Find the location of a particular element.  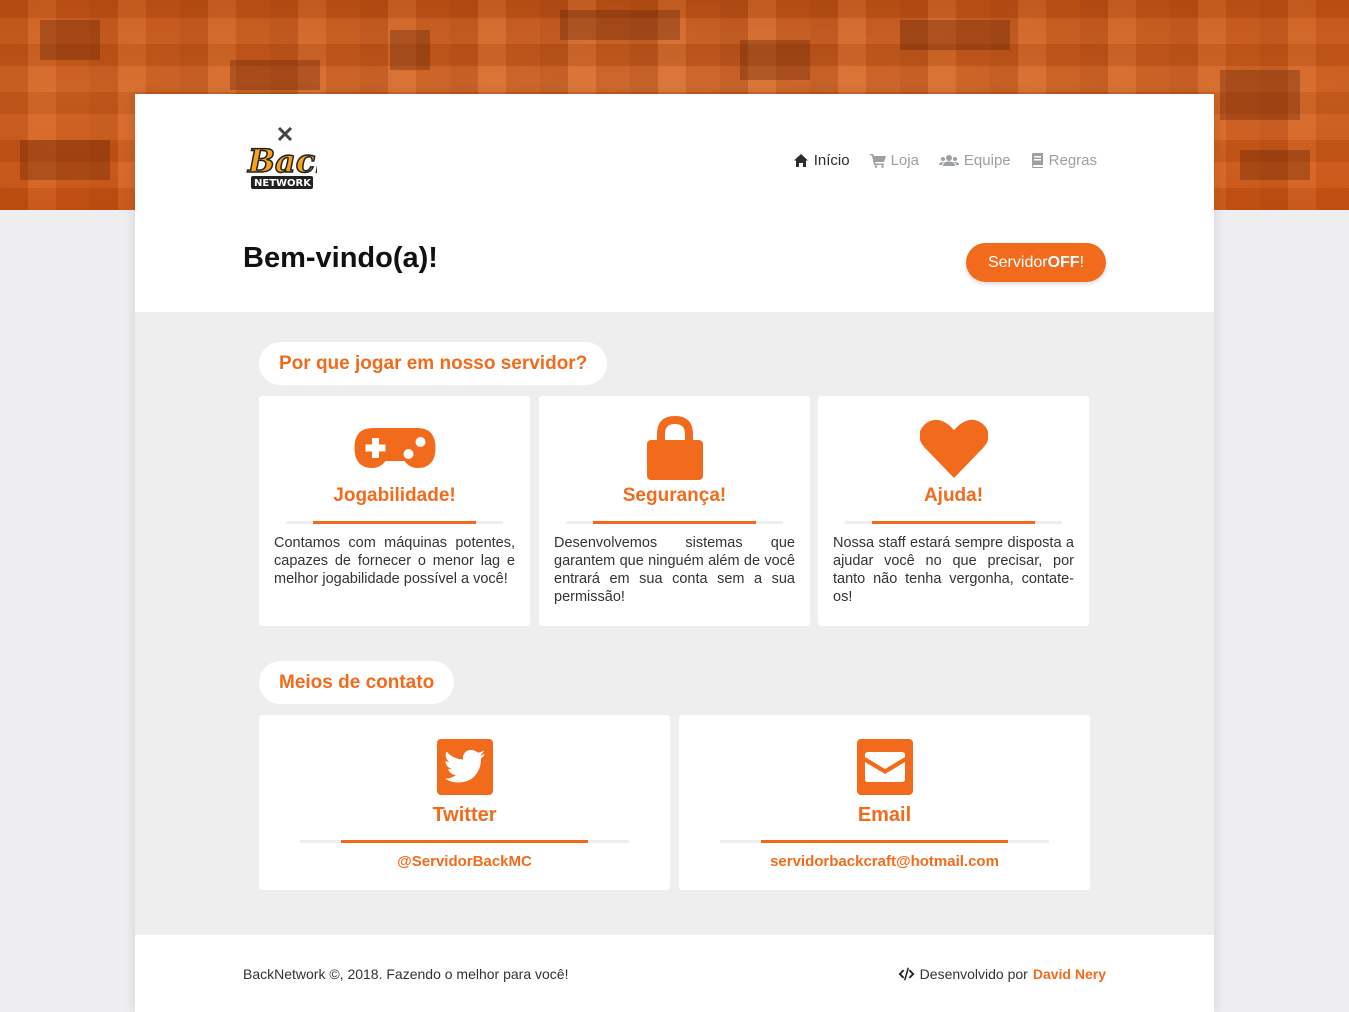

nav-item-inicio: Início is located at coordinates (821, 160).